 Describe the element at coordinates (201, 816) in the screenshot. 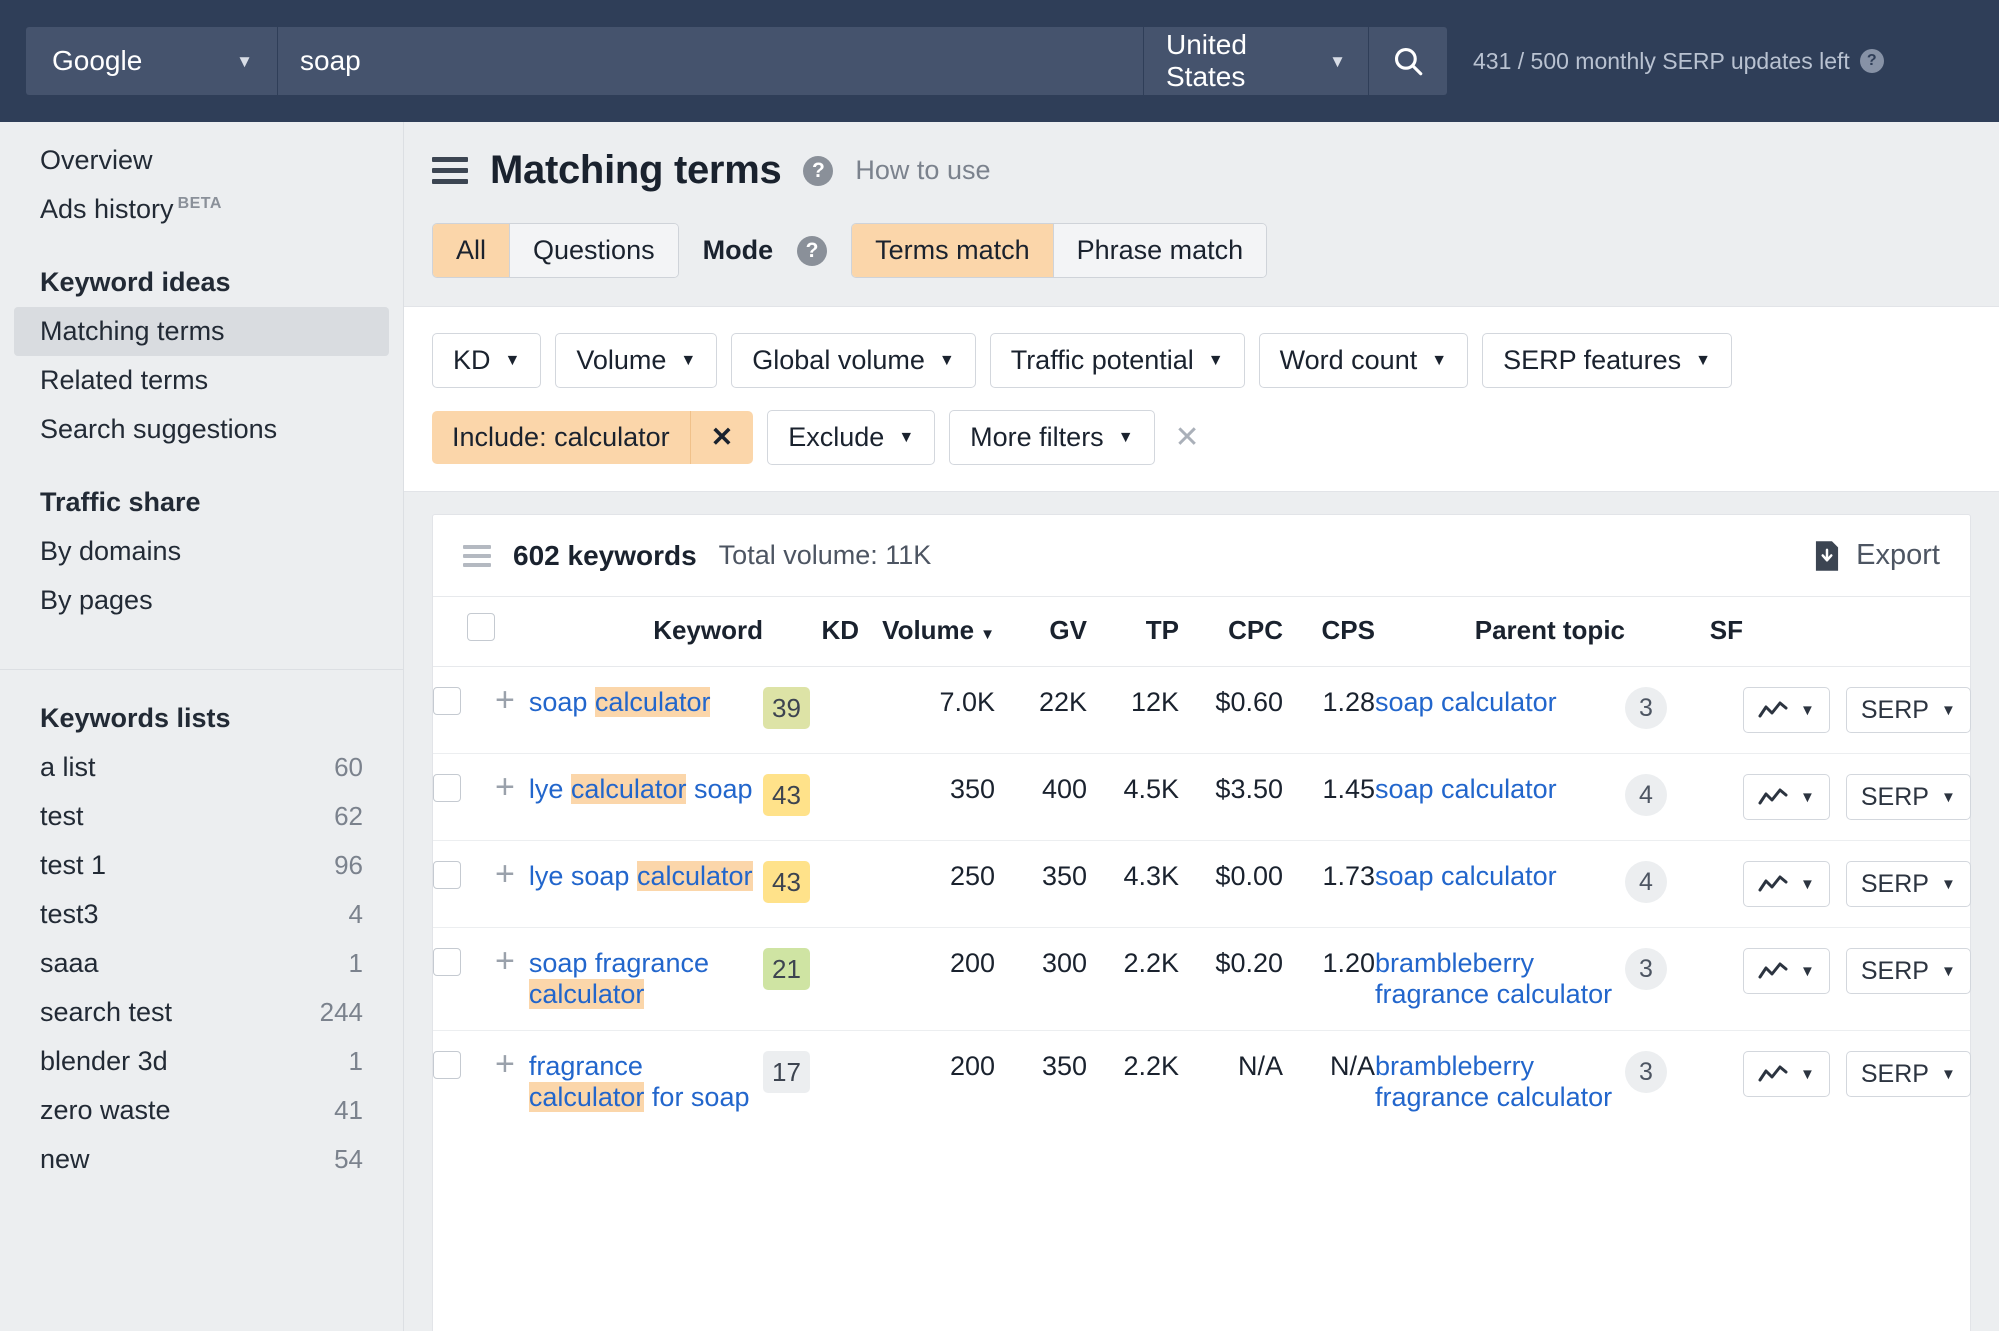

I see `list-item: test 62` at that location.